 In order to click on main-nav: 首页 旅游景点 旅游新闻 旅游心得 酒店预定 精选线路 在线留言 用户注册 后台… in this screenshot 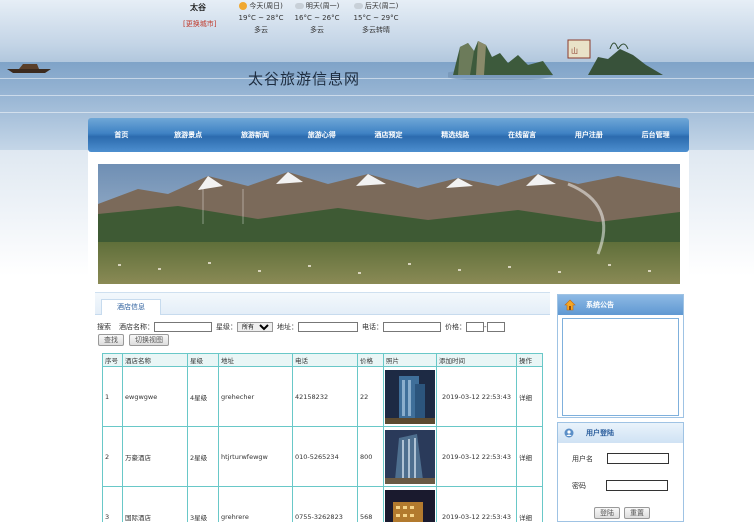, I will do `click(388, 135)`.